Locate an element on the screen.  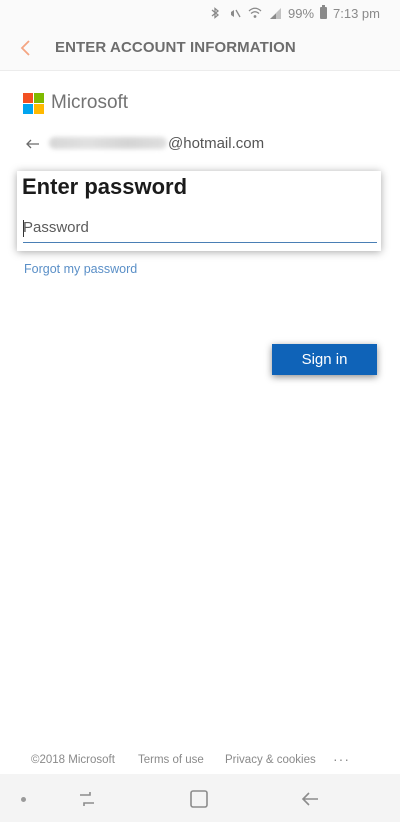
redacted-username is located at coordinates (108, 143).